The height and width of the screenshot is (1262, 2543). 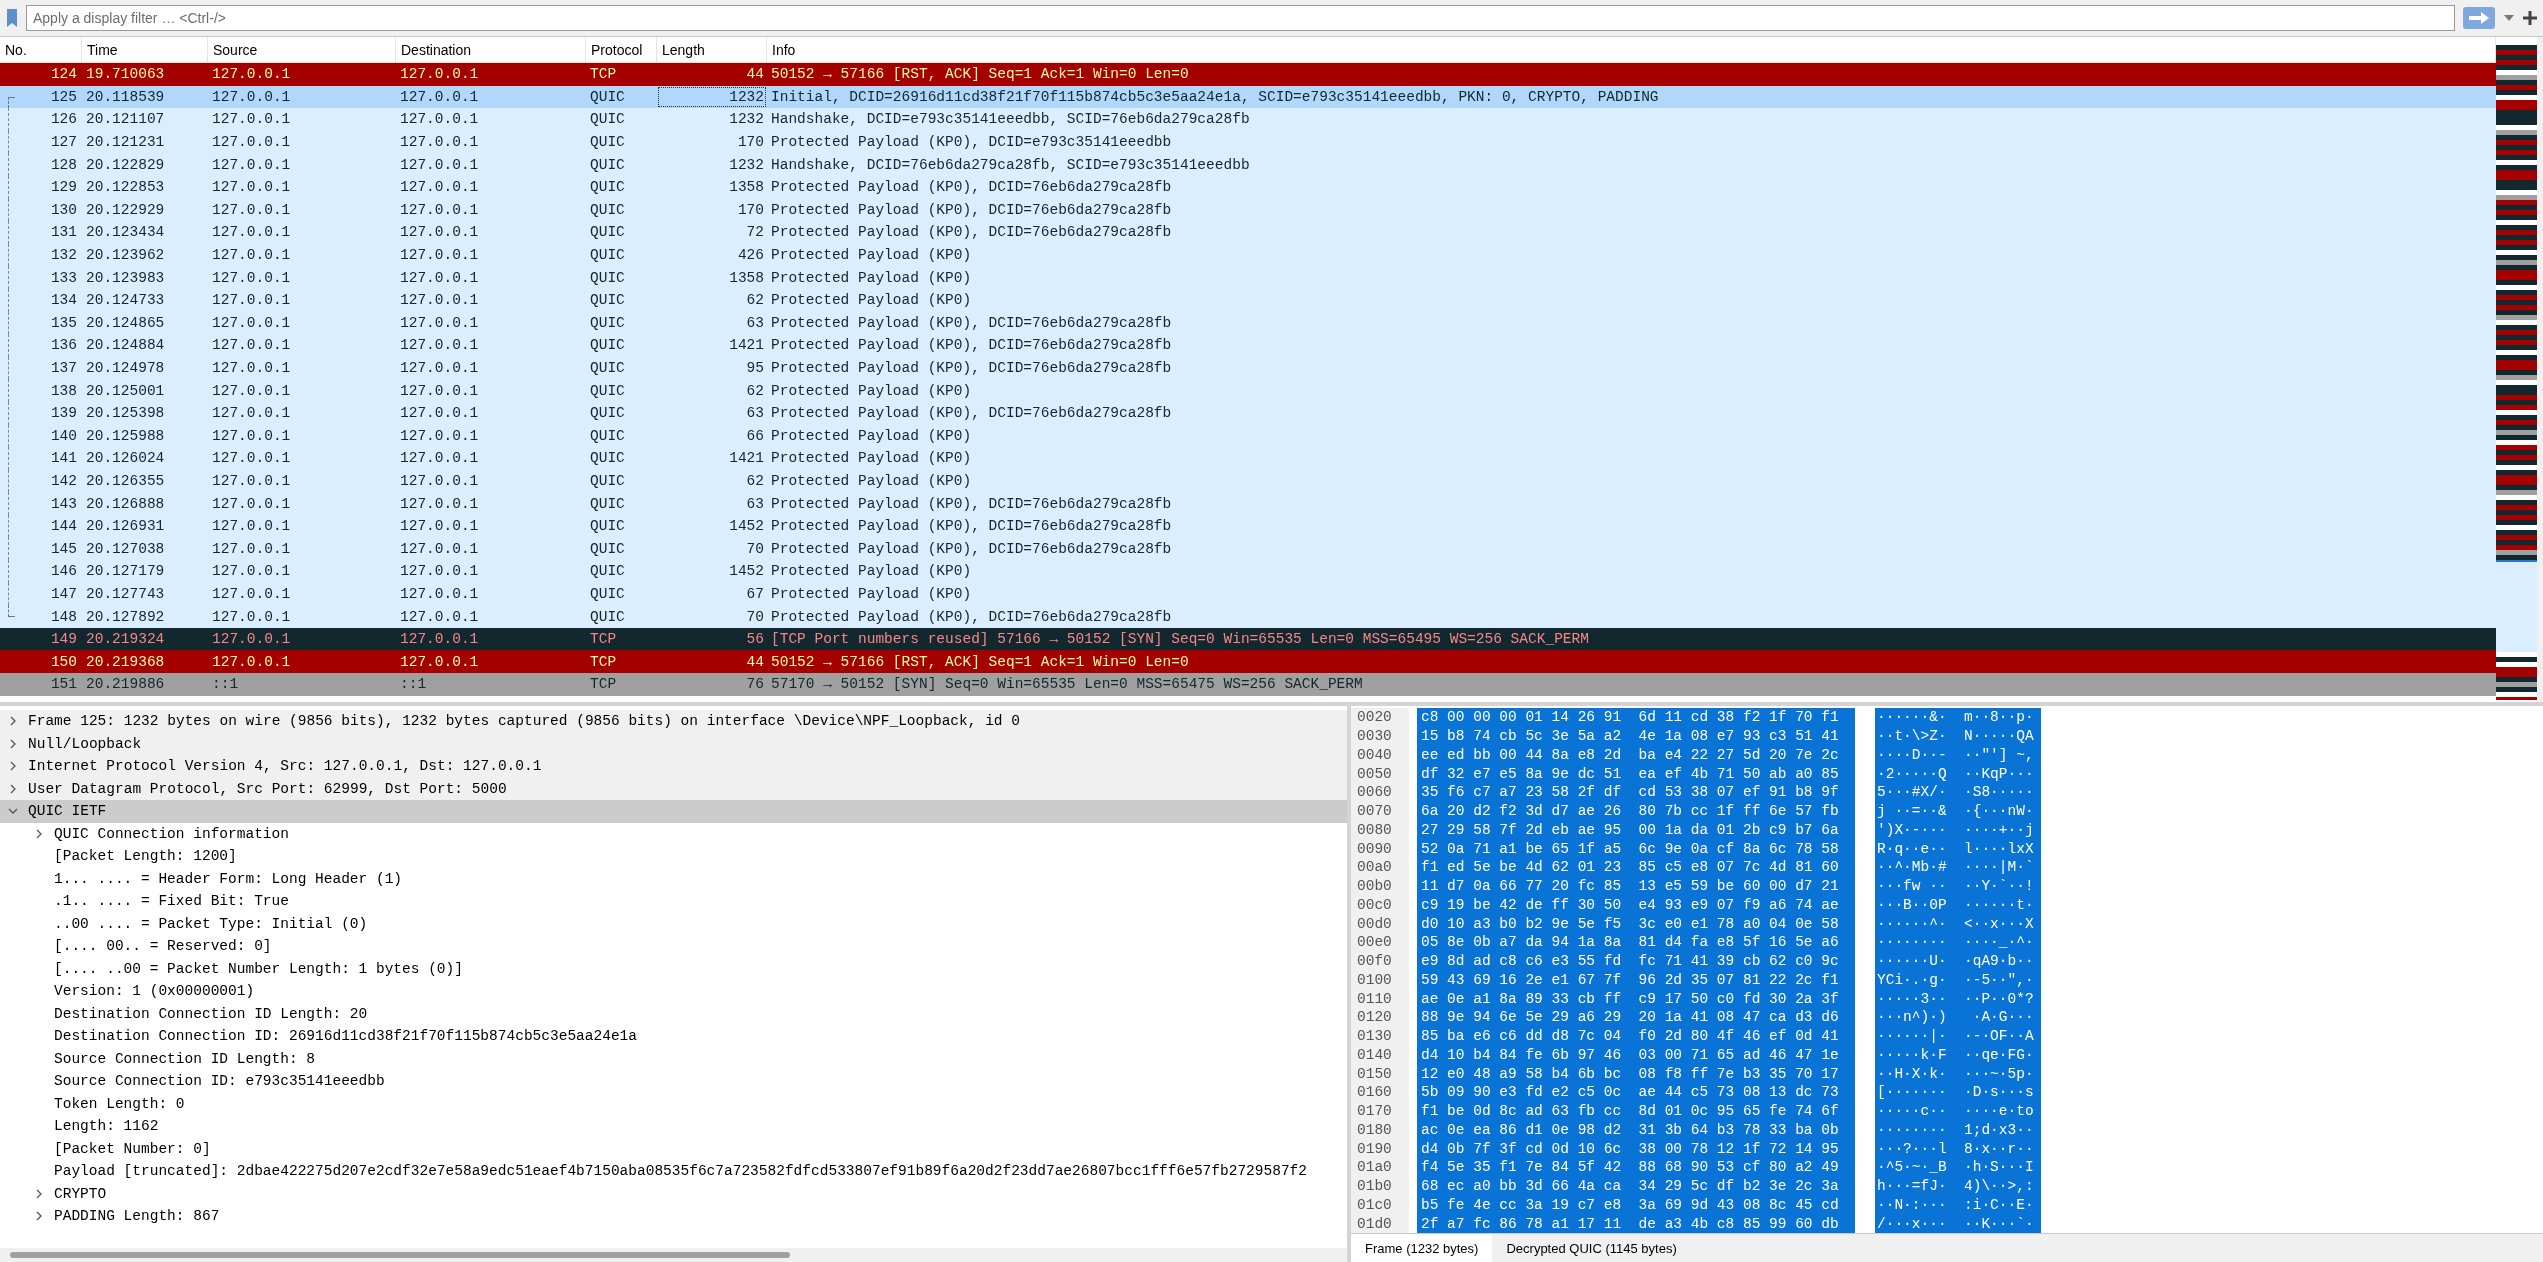 I want to click on length-cell-text: 95, so click(x=755, y=368).